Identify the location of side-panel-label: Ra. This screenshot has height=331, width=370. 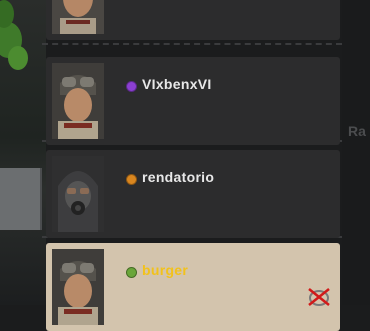
(357, 131).